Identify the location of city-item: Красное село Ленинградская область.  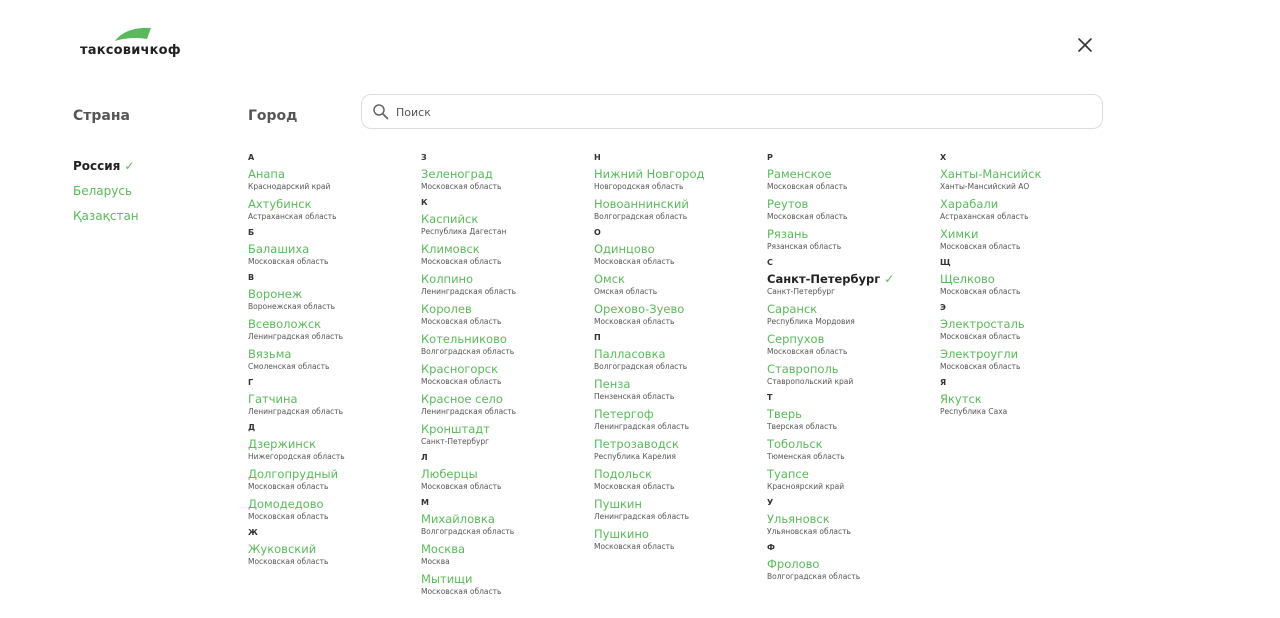
(507, 407).